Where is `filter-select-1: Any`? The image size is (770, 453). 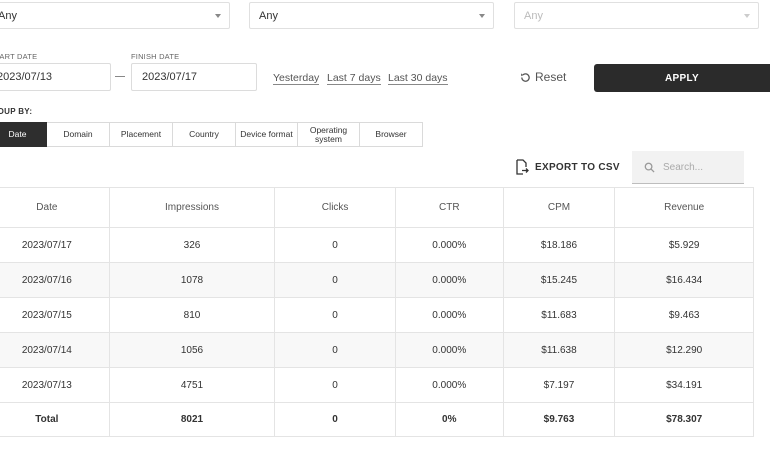
filter-select-1: Any is located at coordinates (115, 15).